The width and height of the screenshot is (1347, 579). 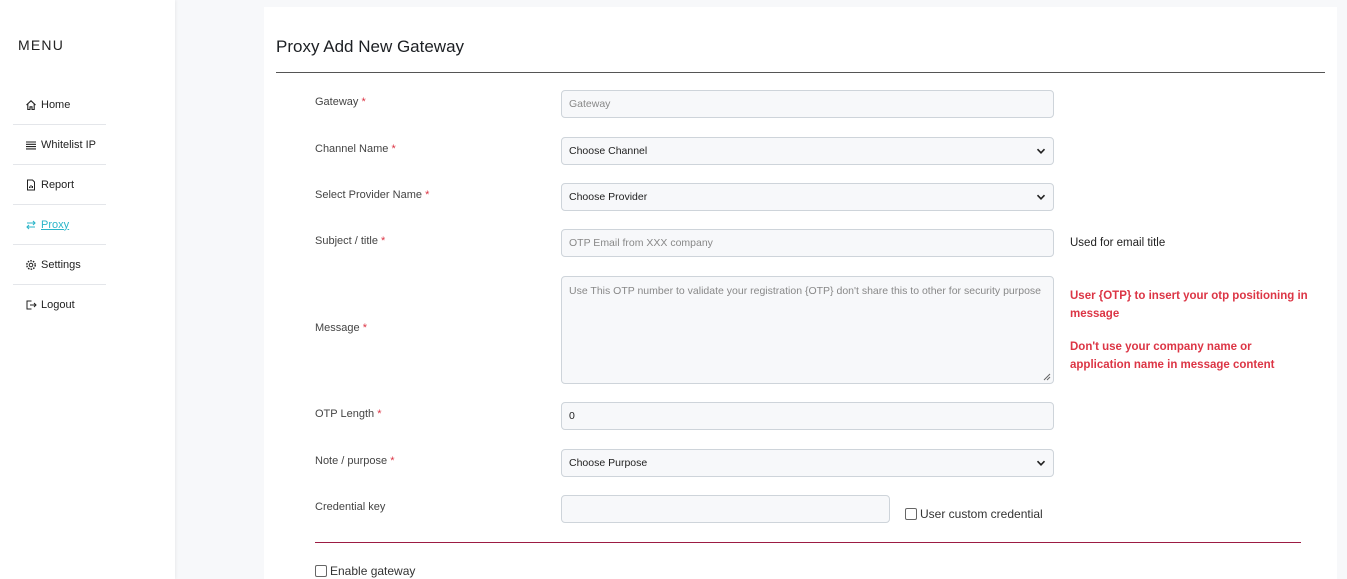 What do you see at coordinates (608, 463) in the screenshot?
I see `purpose-select-value: Choose Purpose` at bounding box center [608, 463].